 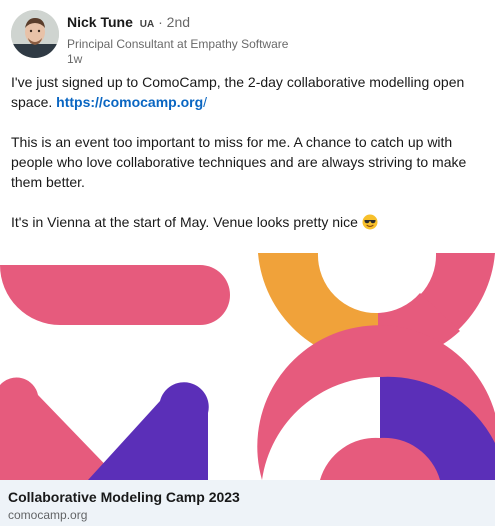 I want to click on post-time: 1w, so click(x=75, y=59).